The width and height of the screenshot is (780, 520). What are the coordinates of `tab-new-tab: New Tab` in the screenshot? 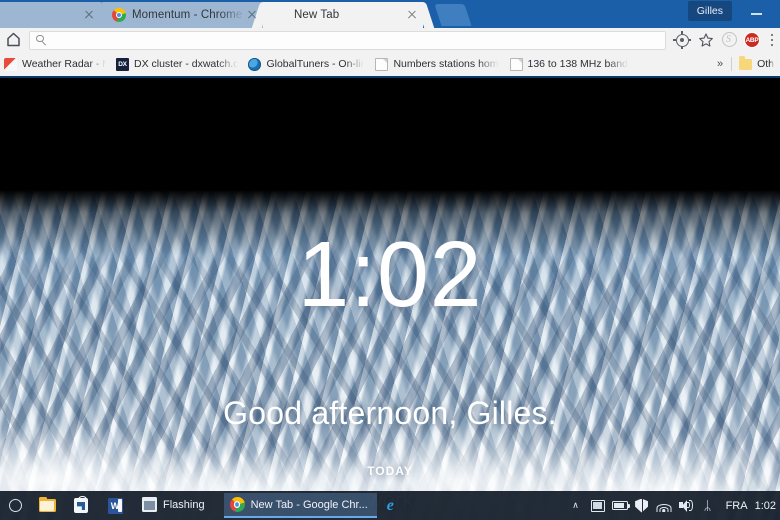 It's located at (343, 15).